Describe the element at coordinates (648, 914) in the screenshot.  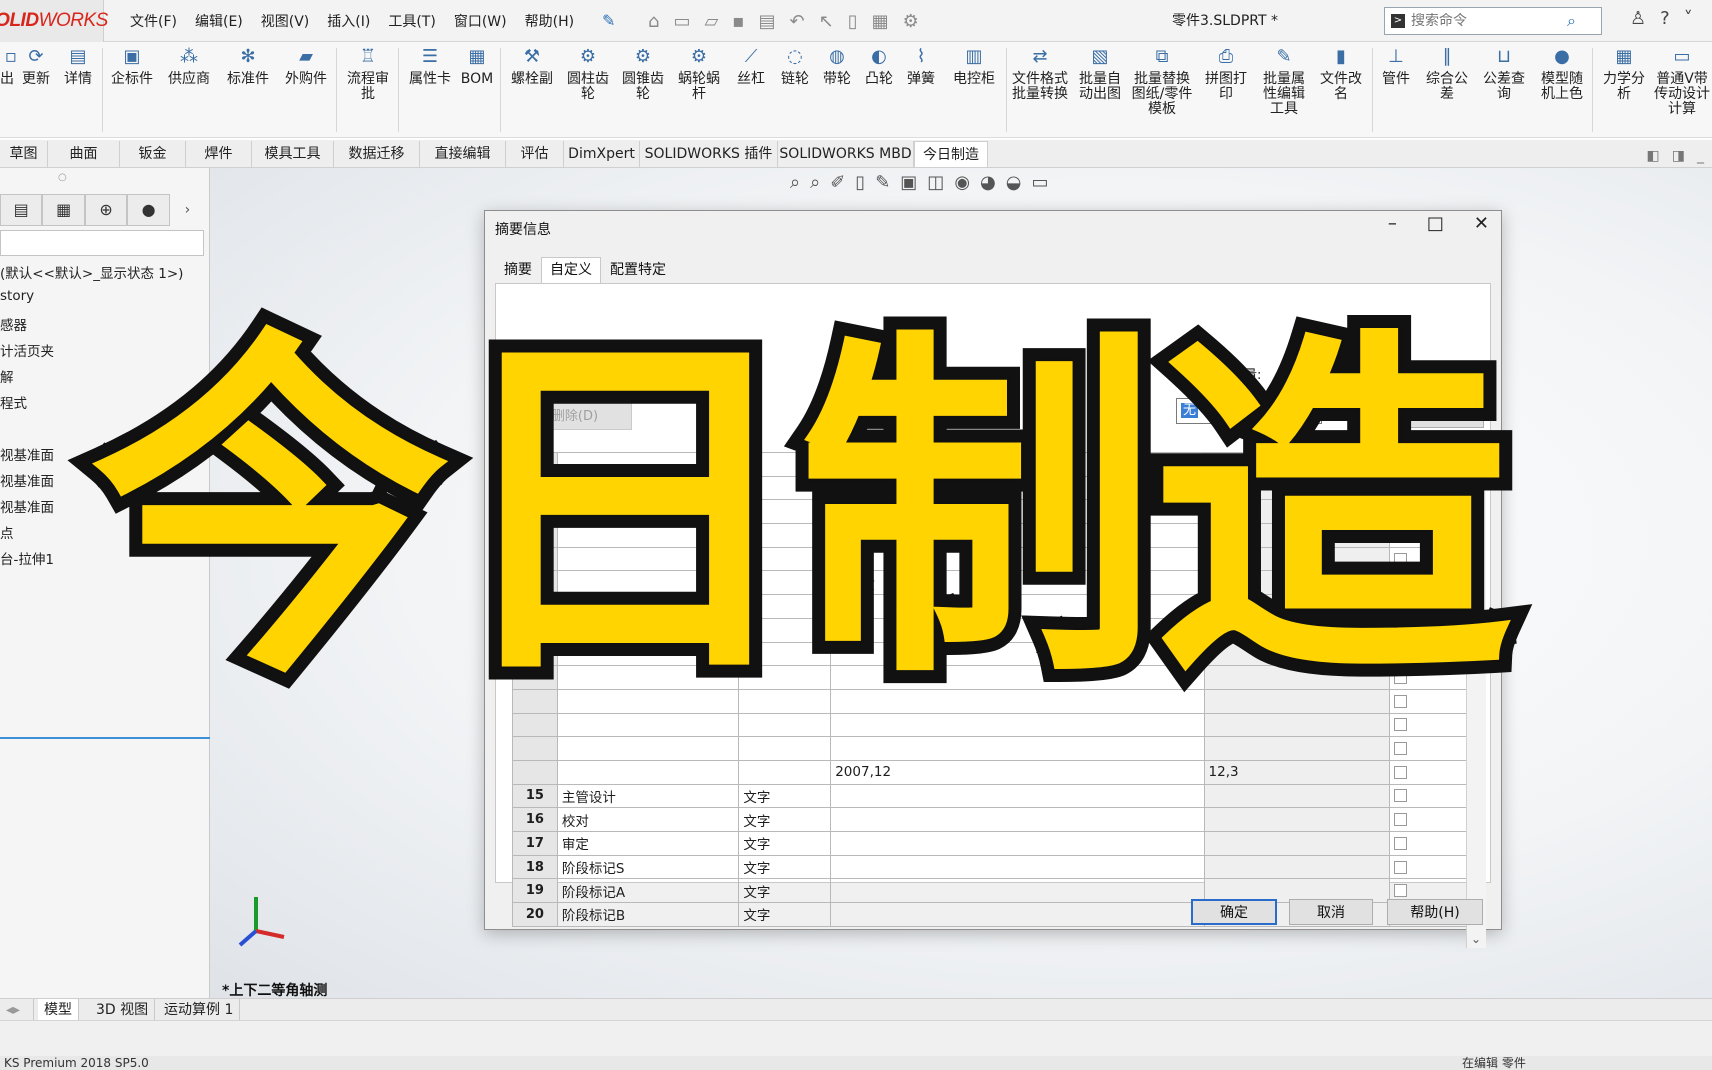
I see `property-name-cell: 阶段标记B` at that location.